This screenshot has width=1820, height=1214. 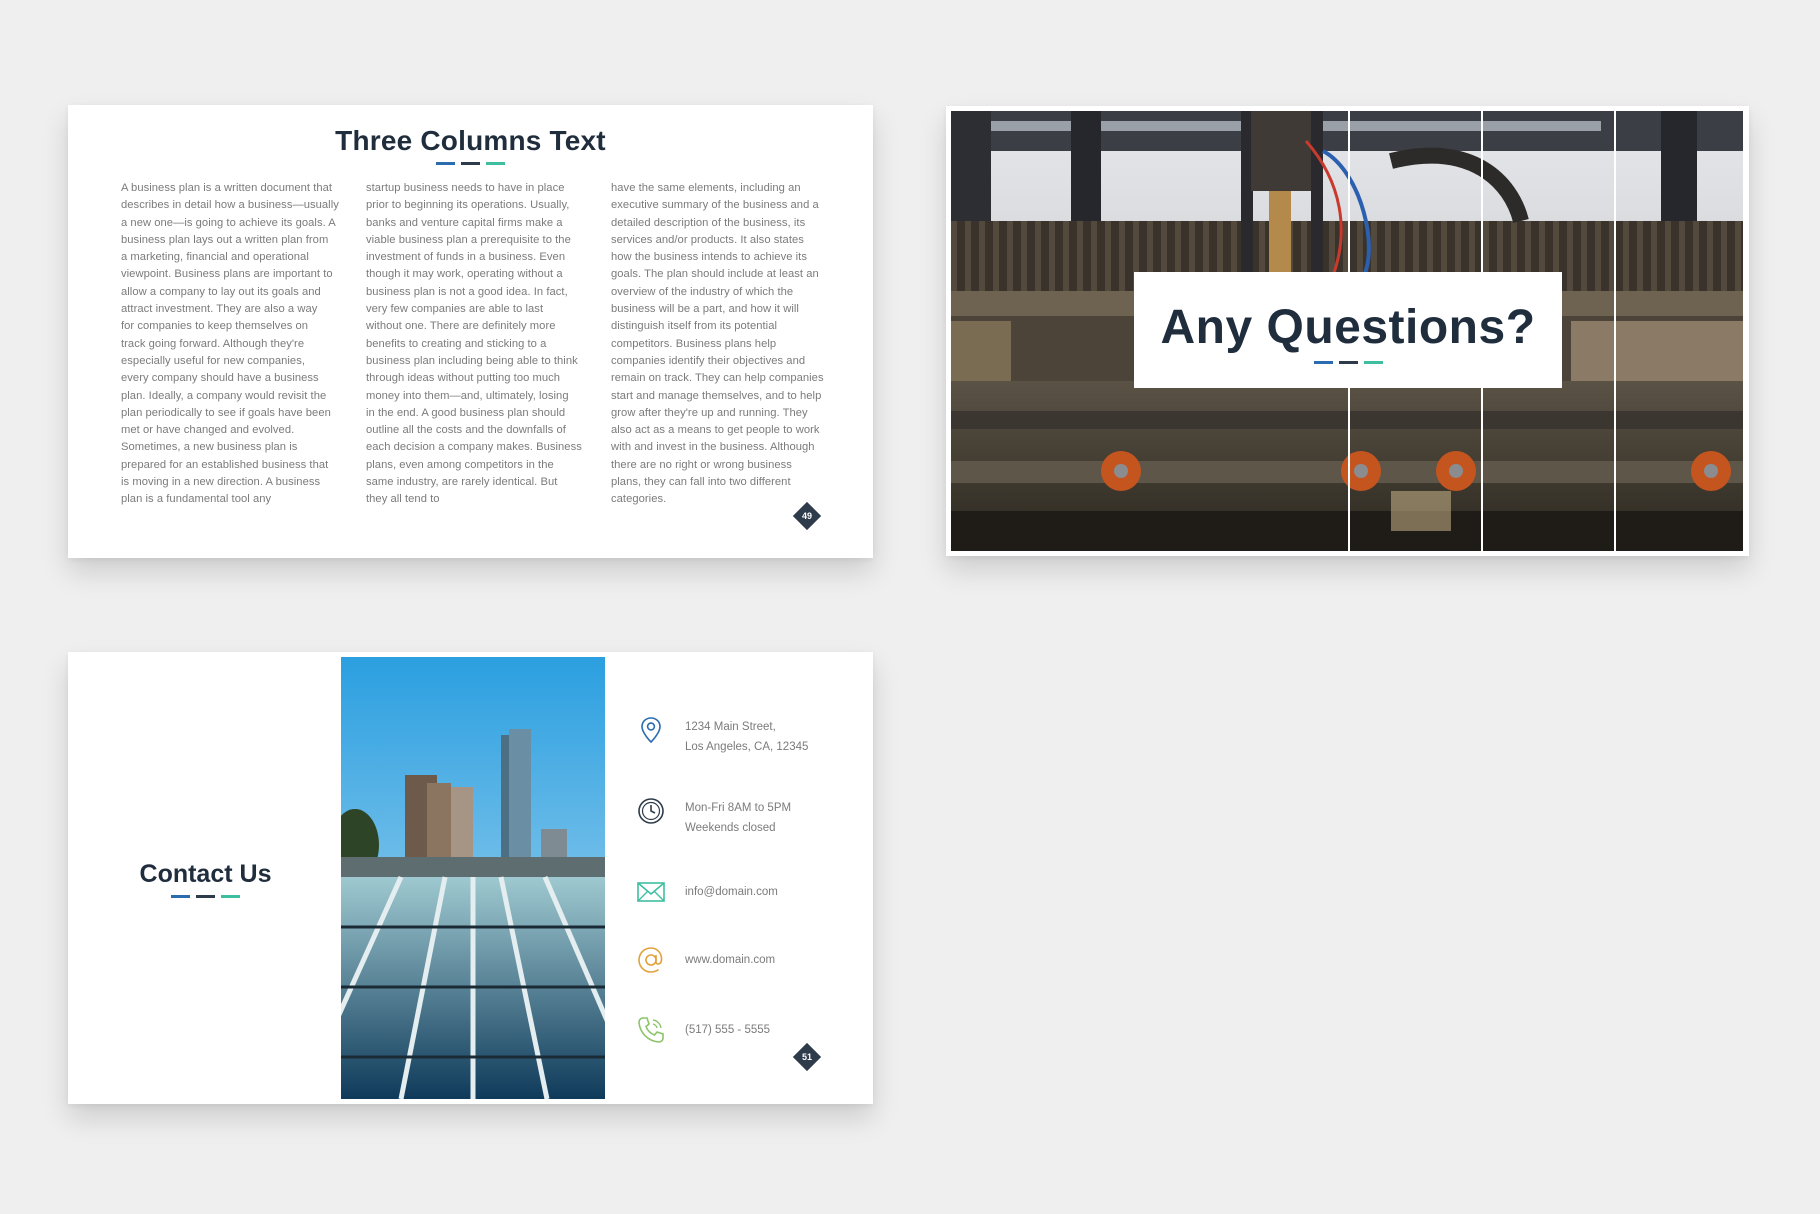 What do you see at coordinates (779, 737) in the screenshot?
I see `address-text: 1234 Main Street, Los Angeles, CA, 12345` at bounding box center [779, 737].